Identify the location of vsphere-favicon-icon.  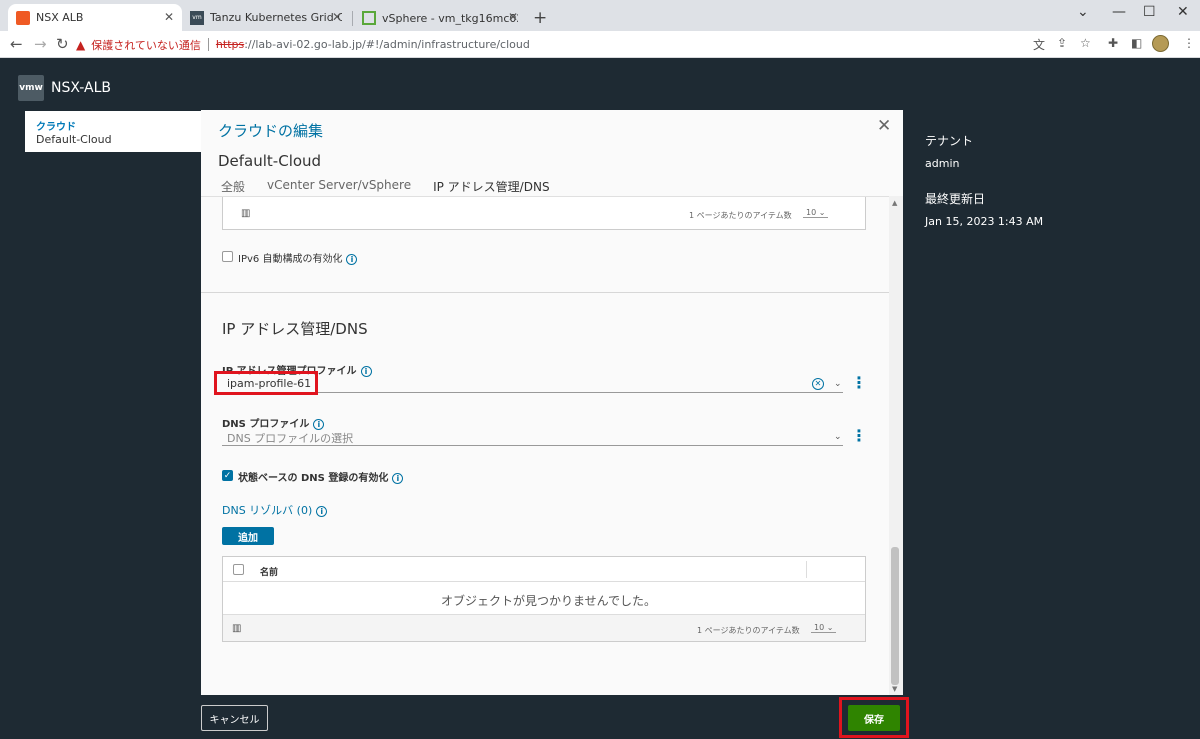
(369, 17).